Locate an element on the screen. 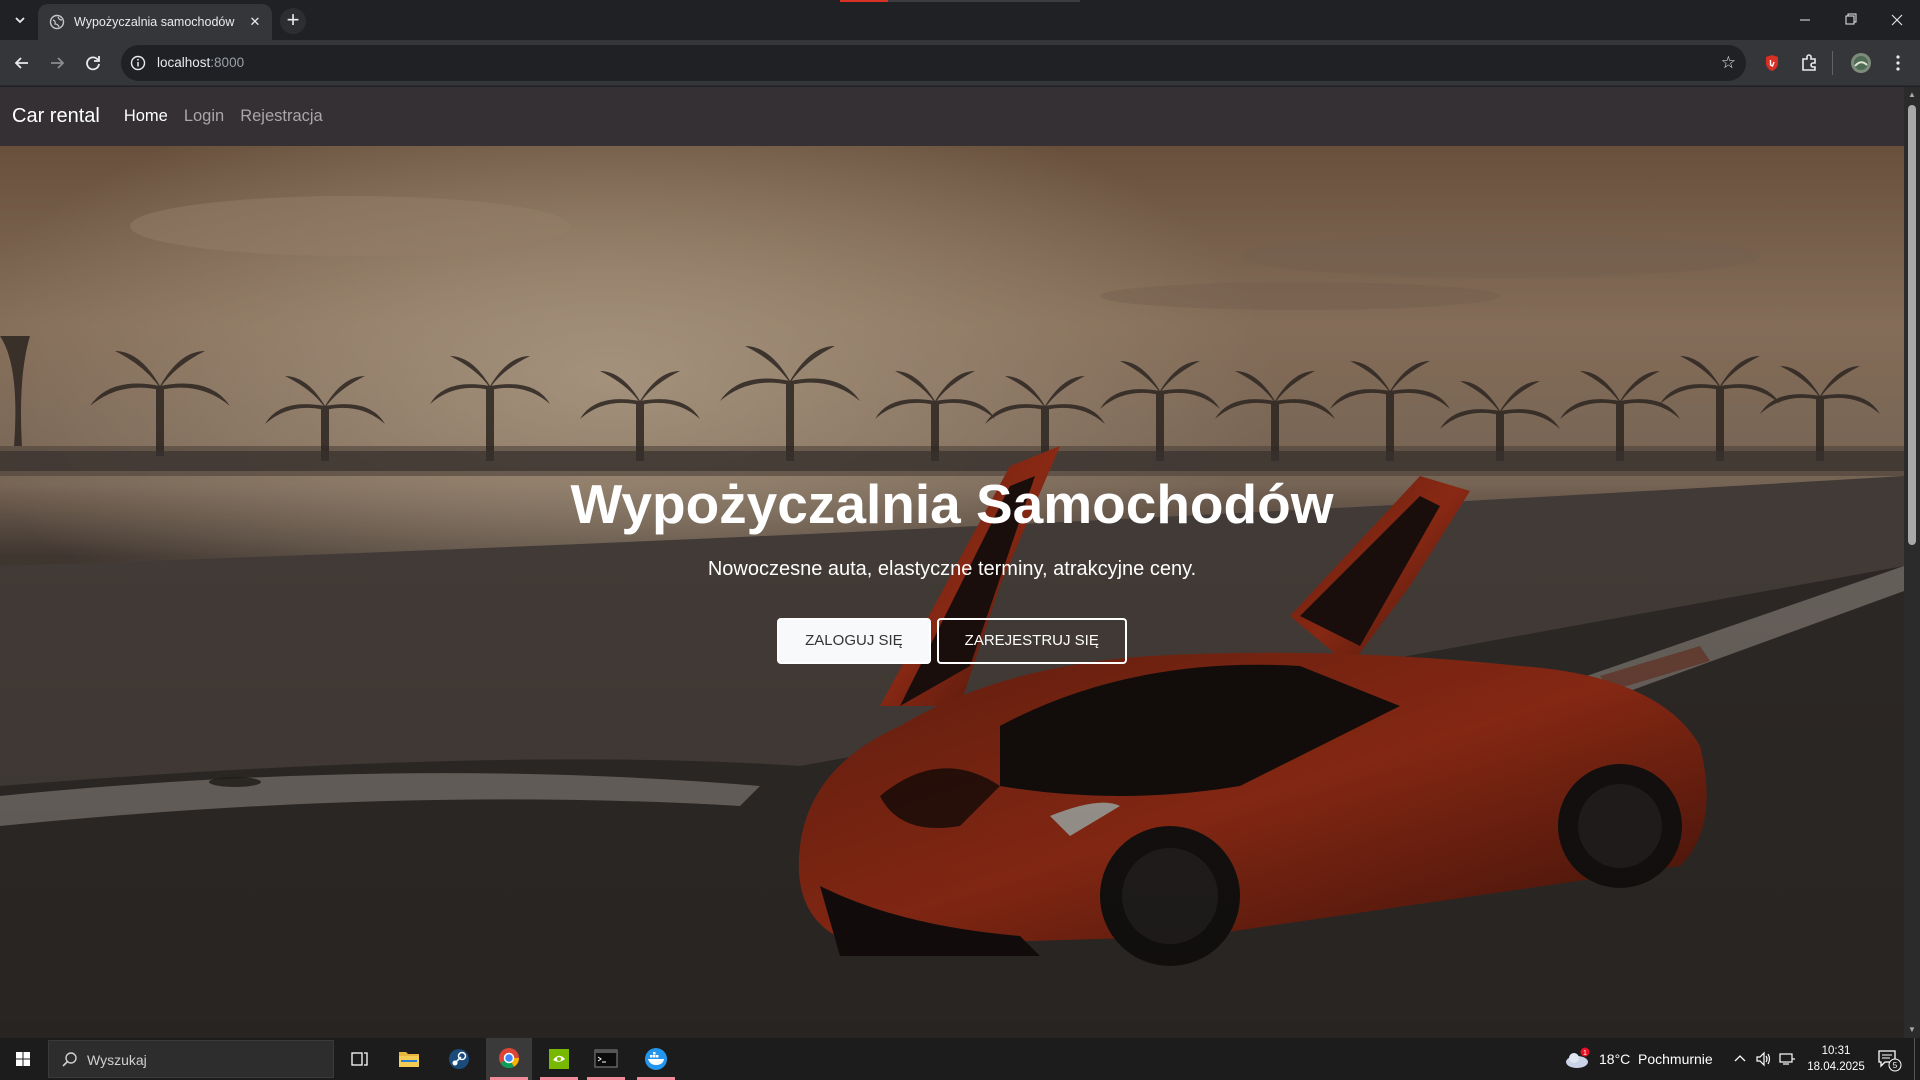  minimize-icon is located at coordinates (1805, 20).